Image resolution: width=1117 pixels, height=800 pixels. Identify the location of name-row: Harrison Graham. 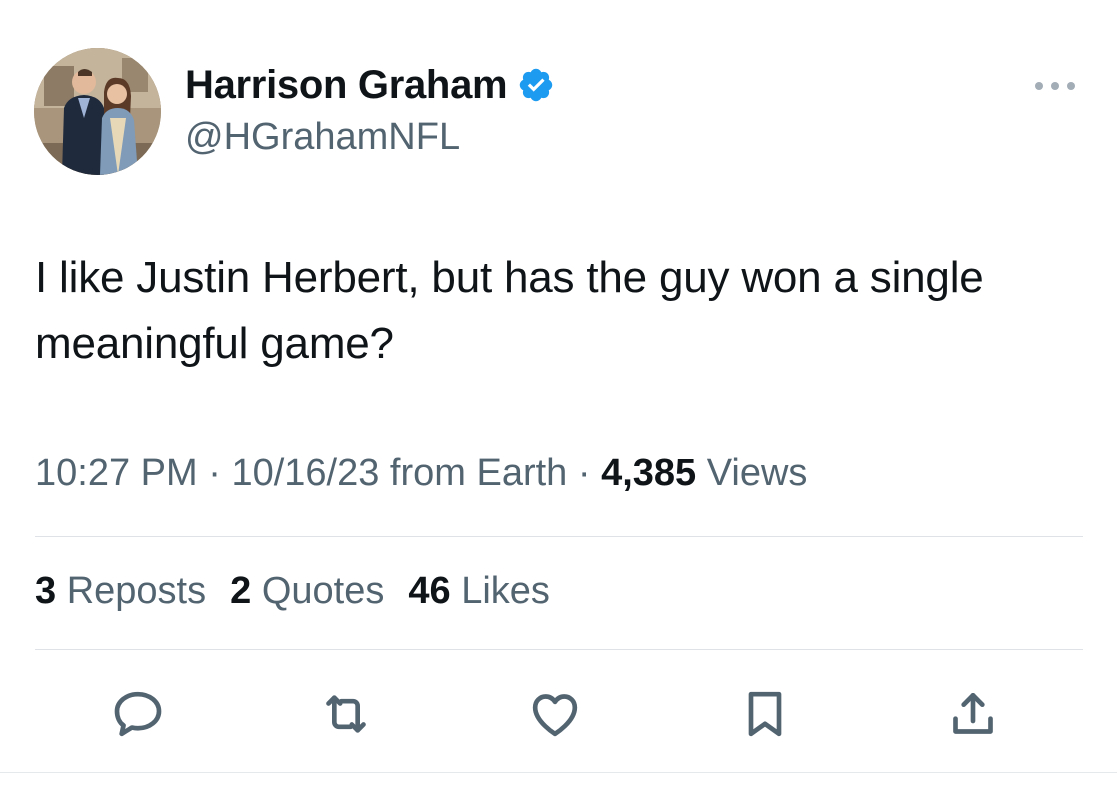
(370, 85).